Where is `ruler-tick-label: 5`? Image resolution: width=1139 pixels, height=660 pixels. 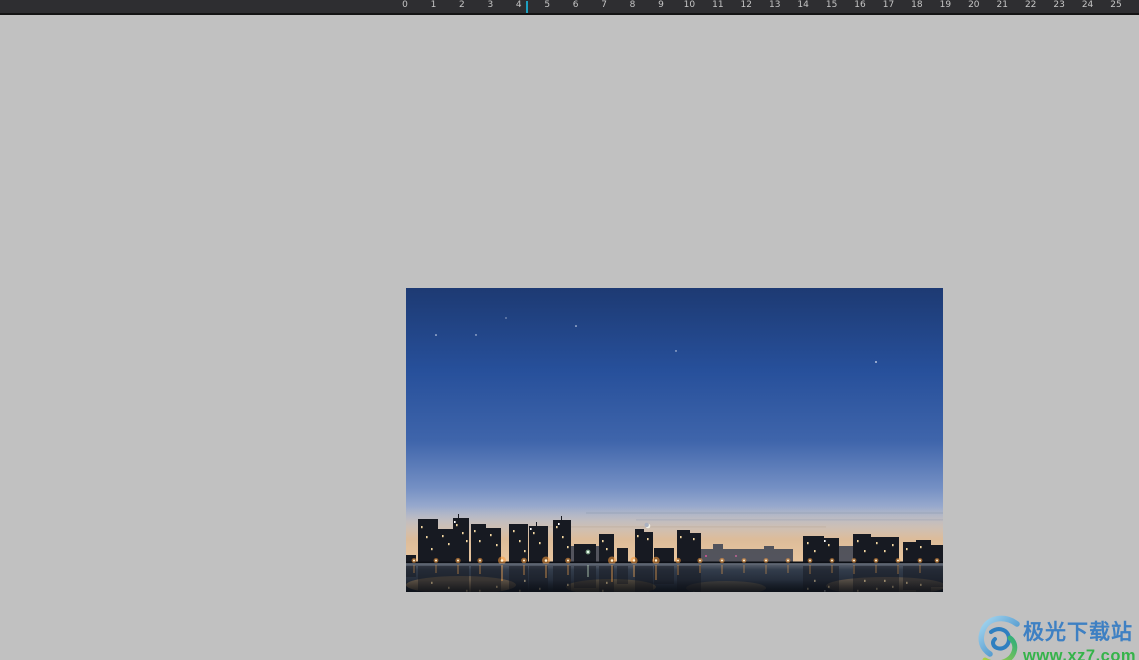
ruler-tick-label: 5 is located at coordinates (547, 5).